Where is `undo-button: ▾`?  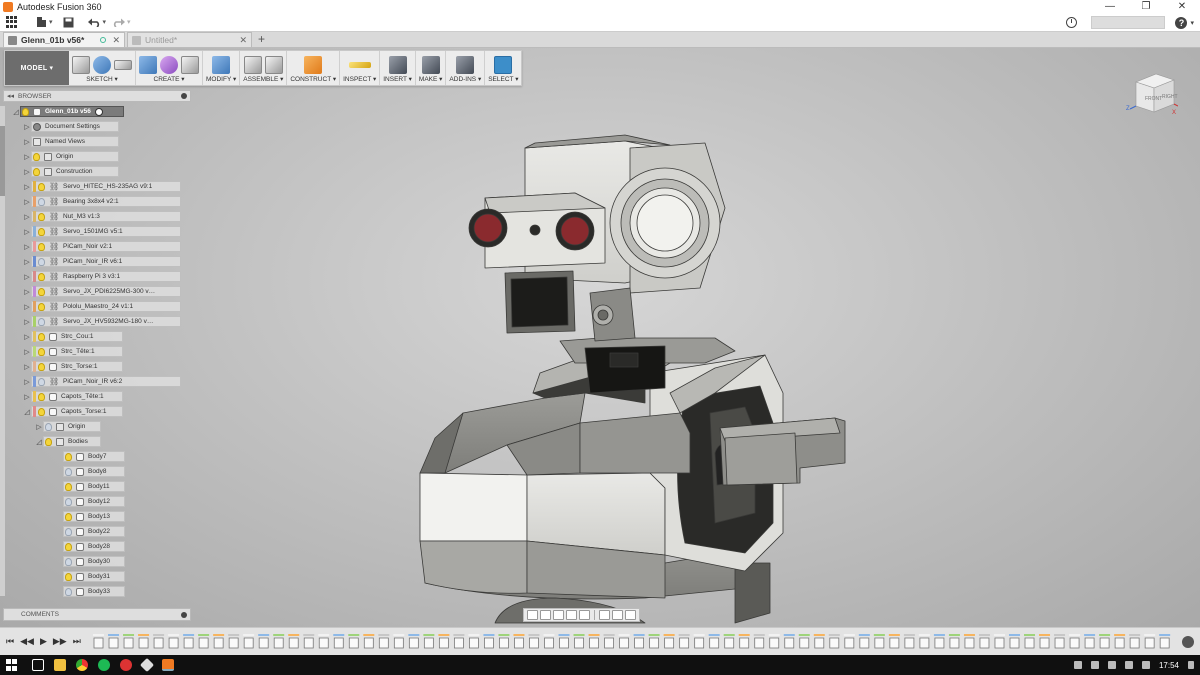 undo-button: ▾ is located at coordinates (96, 22).